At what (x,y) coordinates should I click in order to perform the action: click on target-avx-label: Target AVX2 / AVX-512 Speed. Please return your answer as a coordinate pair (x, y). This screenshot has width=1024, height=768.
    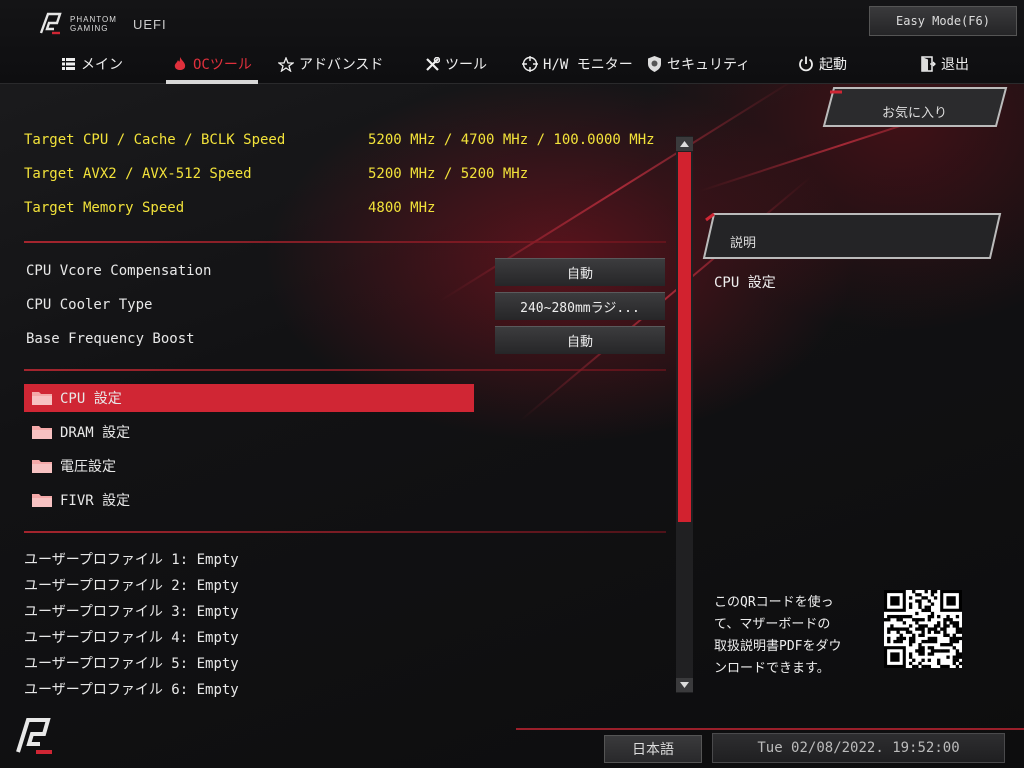
    Looking at the image, I should click on (138, 174).